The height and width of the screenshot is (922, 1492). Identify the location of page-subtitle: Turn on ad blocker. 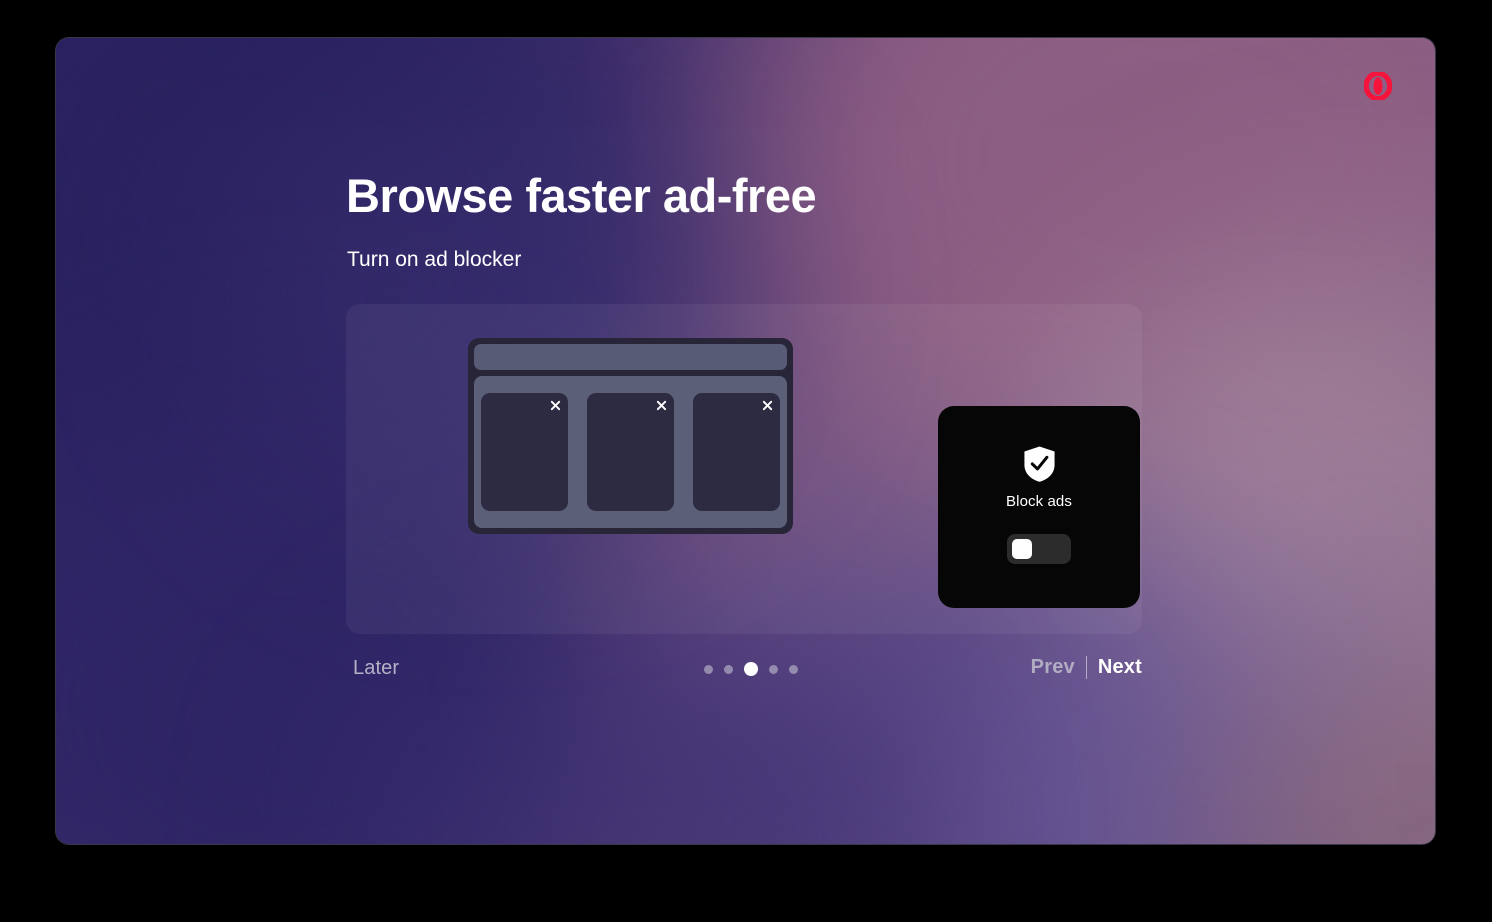
(434, 259).